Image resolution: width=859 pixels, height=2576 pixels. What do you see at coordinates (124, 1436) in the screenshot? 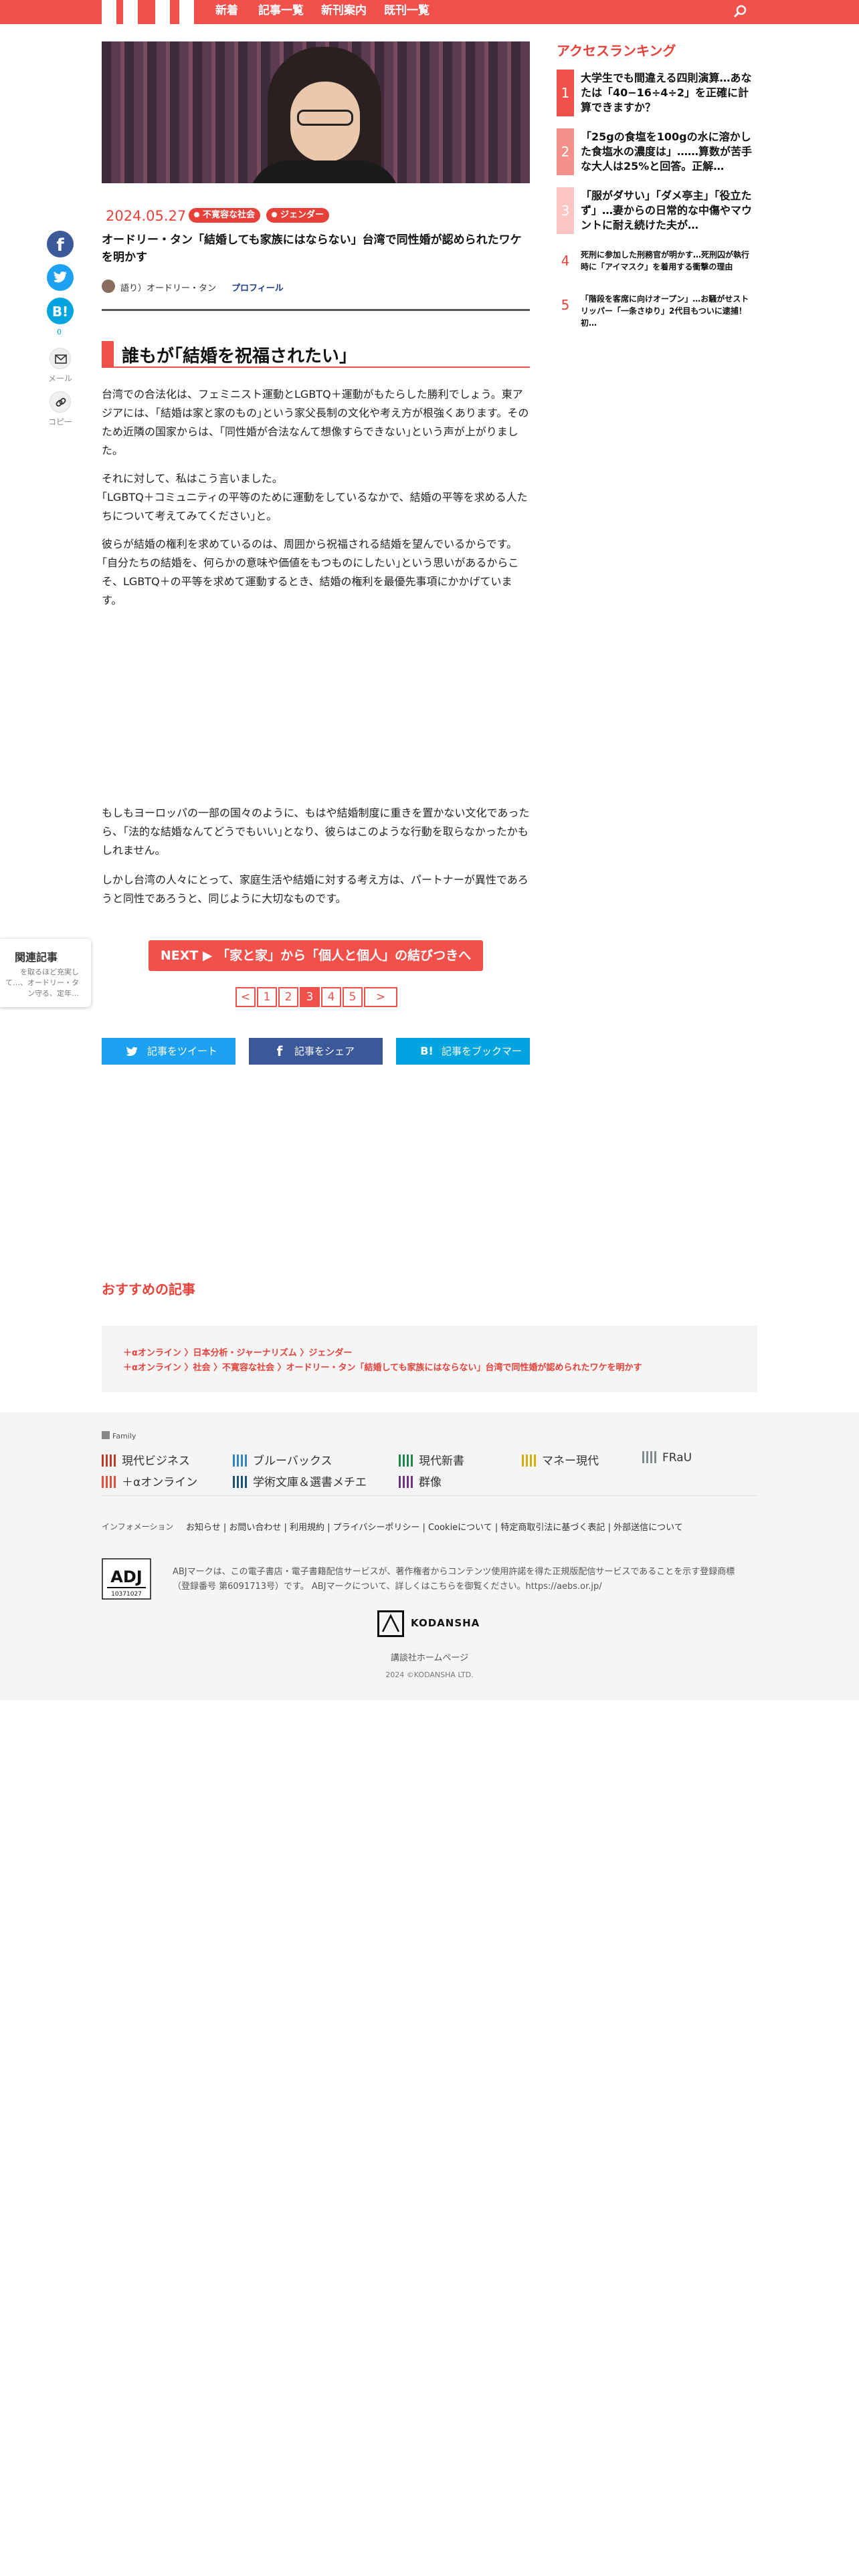
I see `family-label-text: Family` at bounding box center [124, 1436].